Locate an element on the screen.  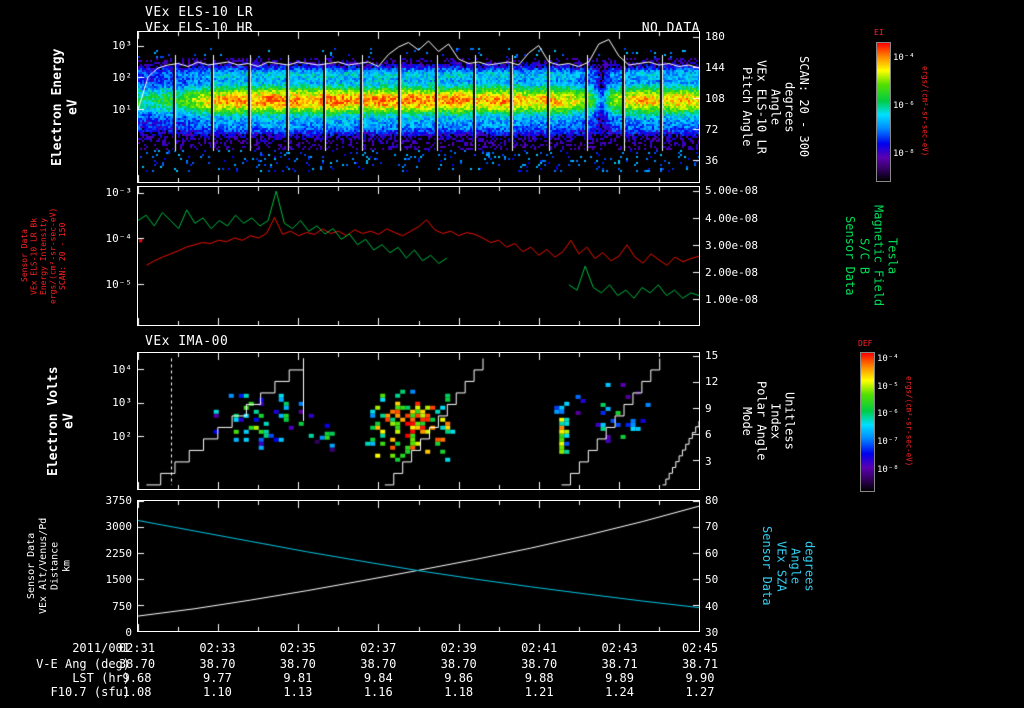
bottom-value: 1.21 is located at coordinates (539, 692).